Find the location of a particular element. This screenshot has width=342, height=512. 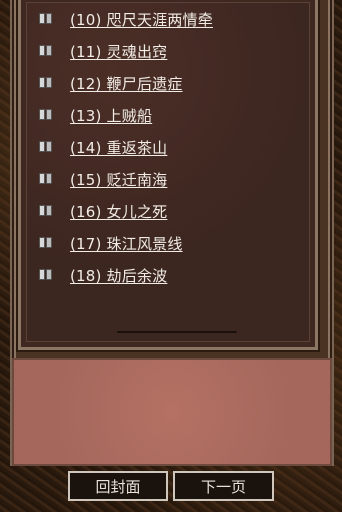

chapter-link: (17) 珠江风景线 is located at coordinates (126, 243).